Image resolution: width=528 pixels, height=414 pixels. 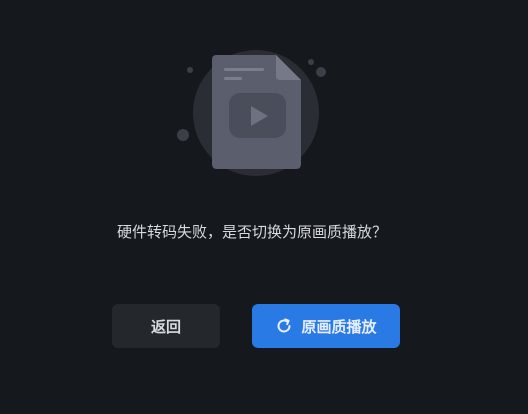 I want to click on original-quality-play-button: 原画质播放, so click(x=326, y=326).